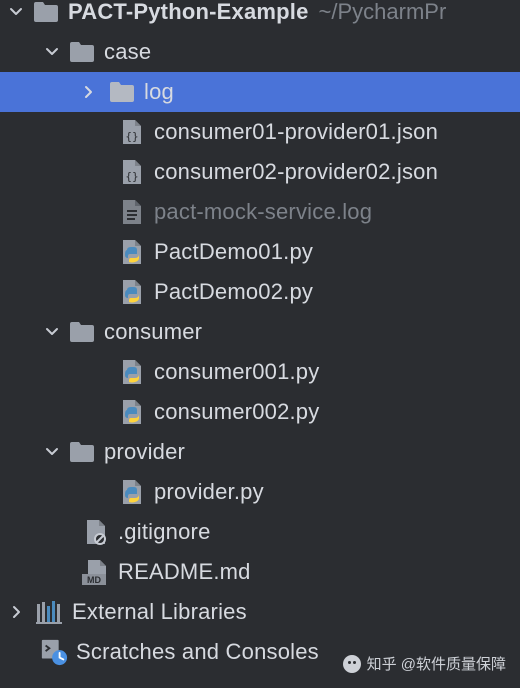 The image size is (520, 688). What do you see at coordinates (260, 92) in the screenshot?
I see `tree-item-log: log` at bounding box center [260, 92].